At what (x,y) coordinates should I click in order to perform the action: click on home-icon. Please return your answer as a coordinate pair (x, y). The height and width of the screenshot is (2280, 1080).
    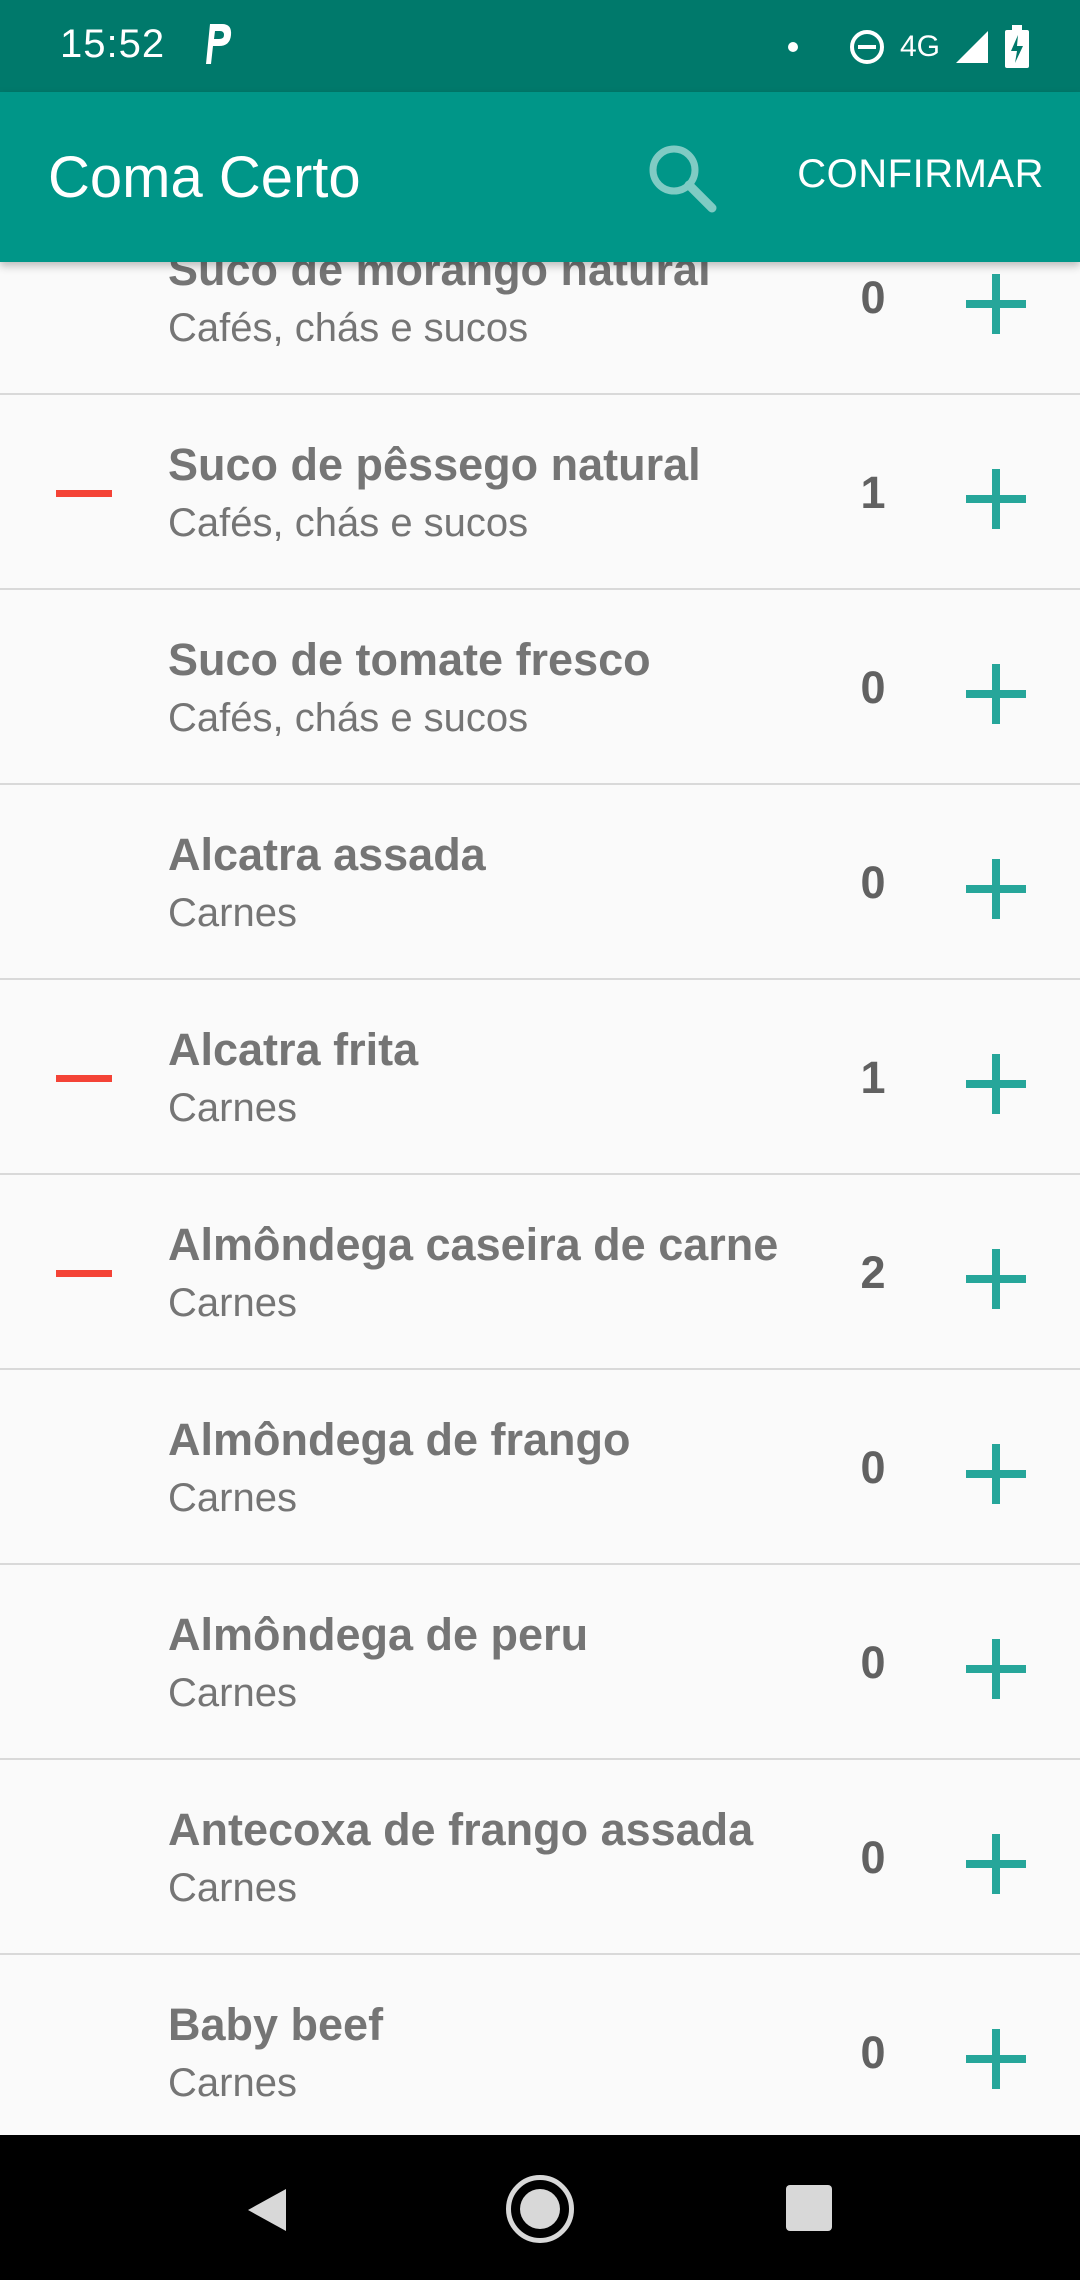
    Looking at the image, I should click on (540, 2209).